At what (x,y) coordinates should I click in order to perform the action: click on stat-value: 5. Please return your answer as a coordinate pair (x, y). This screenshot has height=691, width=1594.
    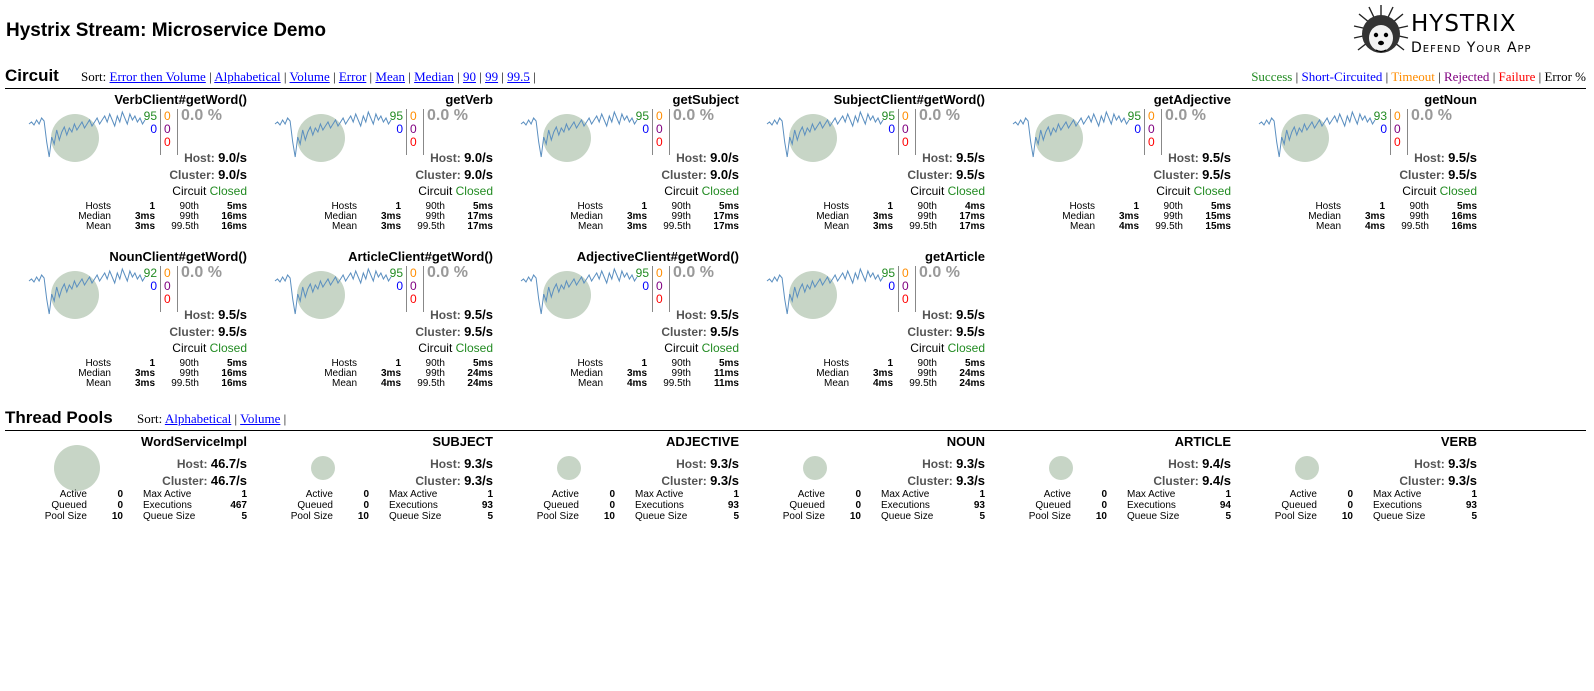
    Looking at the image, I should click on (244, 516).